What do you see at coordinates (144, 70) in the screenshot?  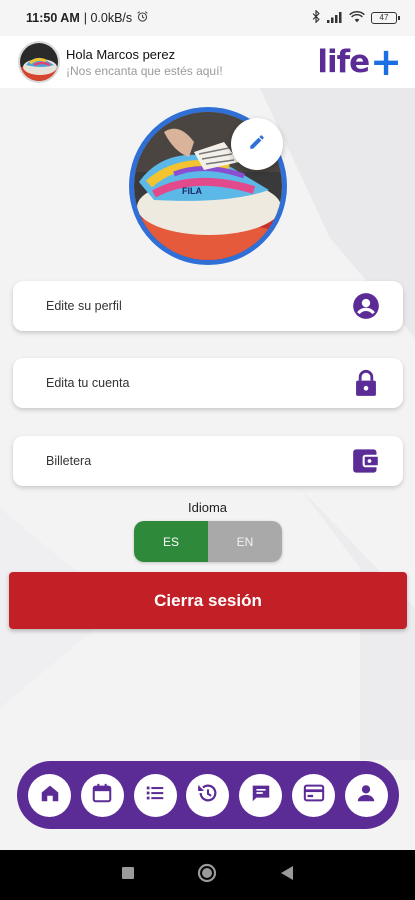 I see `greeting-subtitle: ¡Nos encanta que estés aquí!` at bounding box center [144, 70].